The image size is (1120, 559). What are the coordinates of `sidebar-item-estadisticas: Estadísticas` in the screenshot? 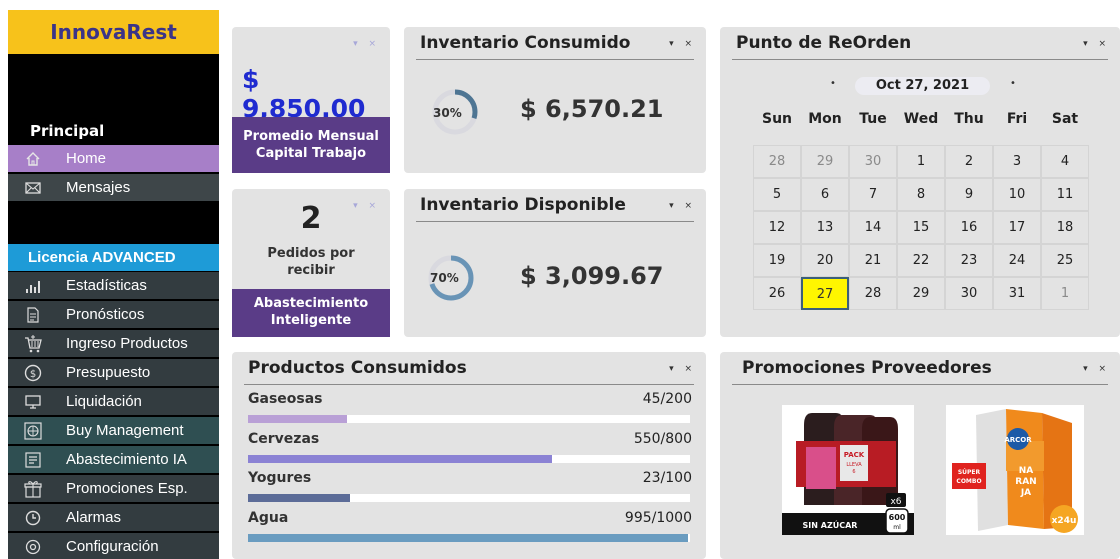 It's located at (113, 285).